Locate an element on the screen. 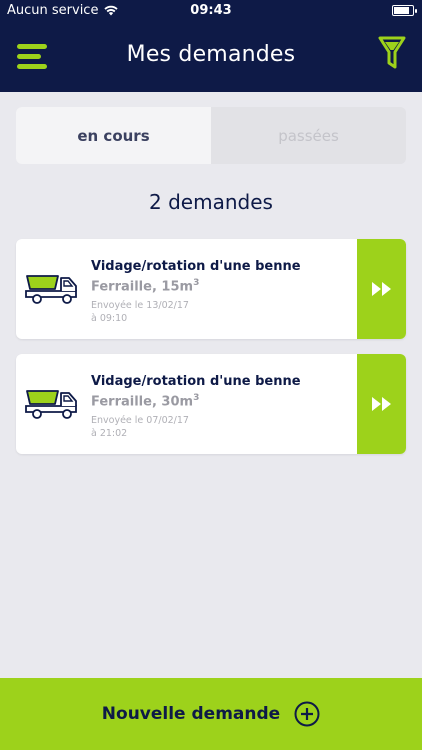  status-tabs: en cours passées is located at coordinates (211, 135).